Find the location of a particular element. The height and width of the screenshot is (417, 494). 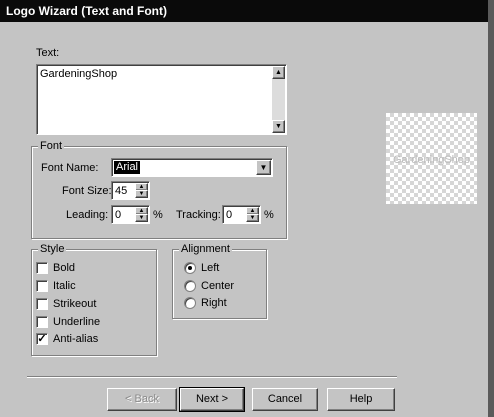

window-frame is located at coordinates (491, 208).